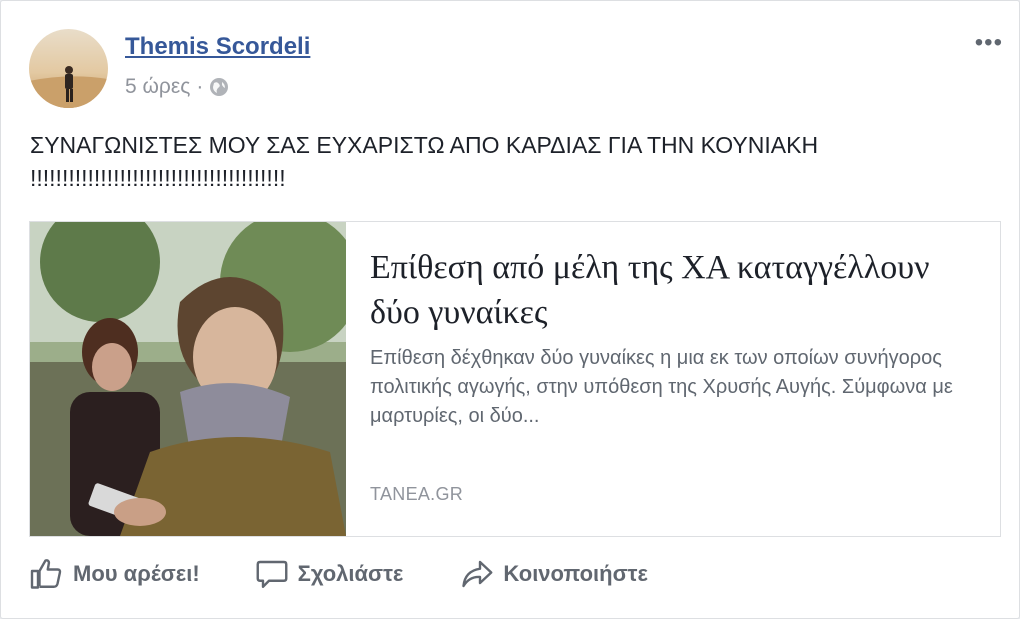  I want to click on post-text-line-2: !!!!!!!!!!!!!!!!!!!!!!!!!!!!!!!!!!!!!!!!, so click(158, 178).